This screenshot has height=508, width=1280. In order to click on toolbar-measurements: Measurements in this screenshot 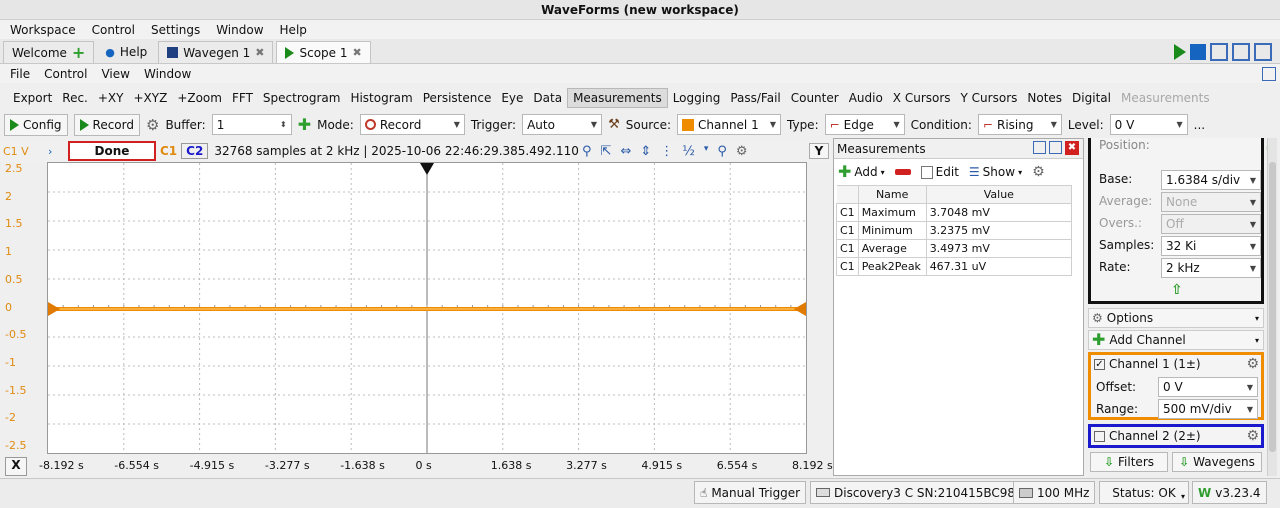, I will do `click(617, 97)`.